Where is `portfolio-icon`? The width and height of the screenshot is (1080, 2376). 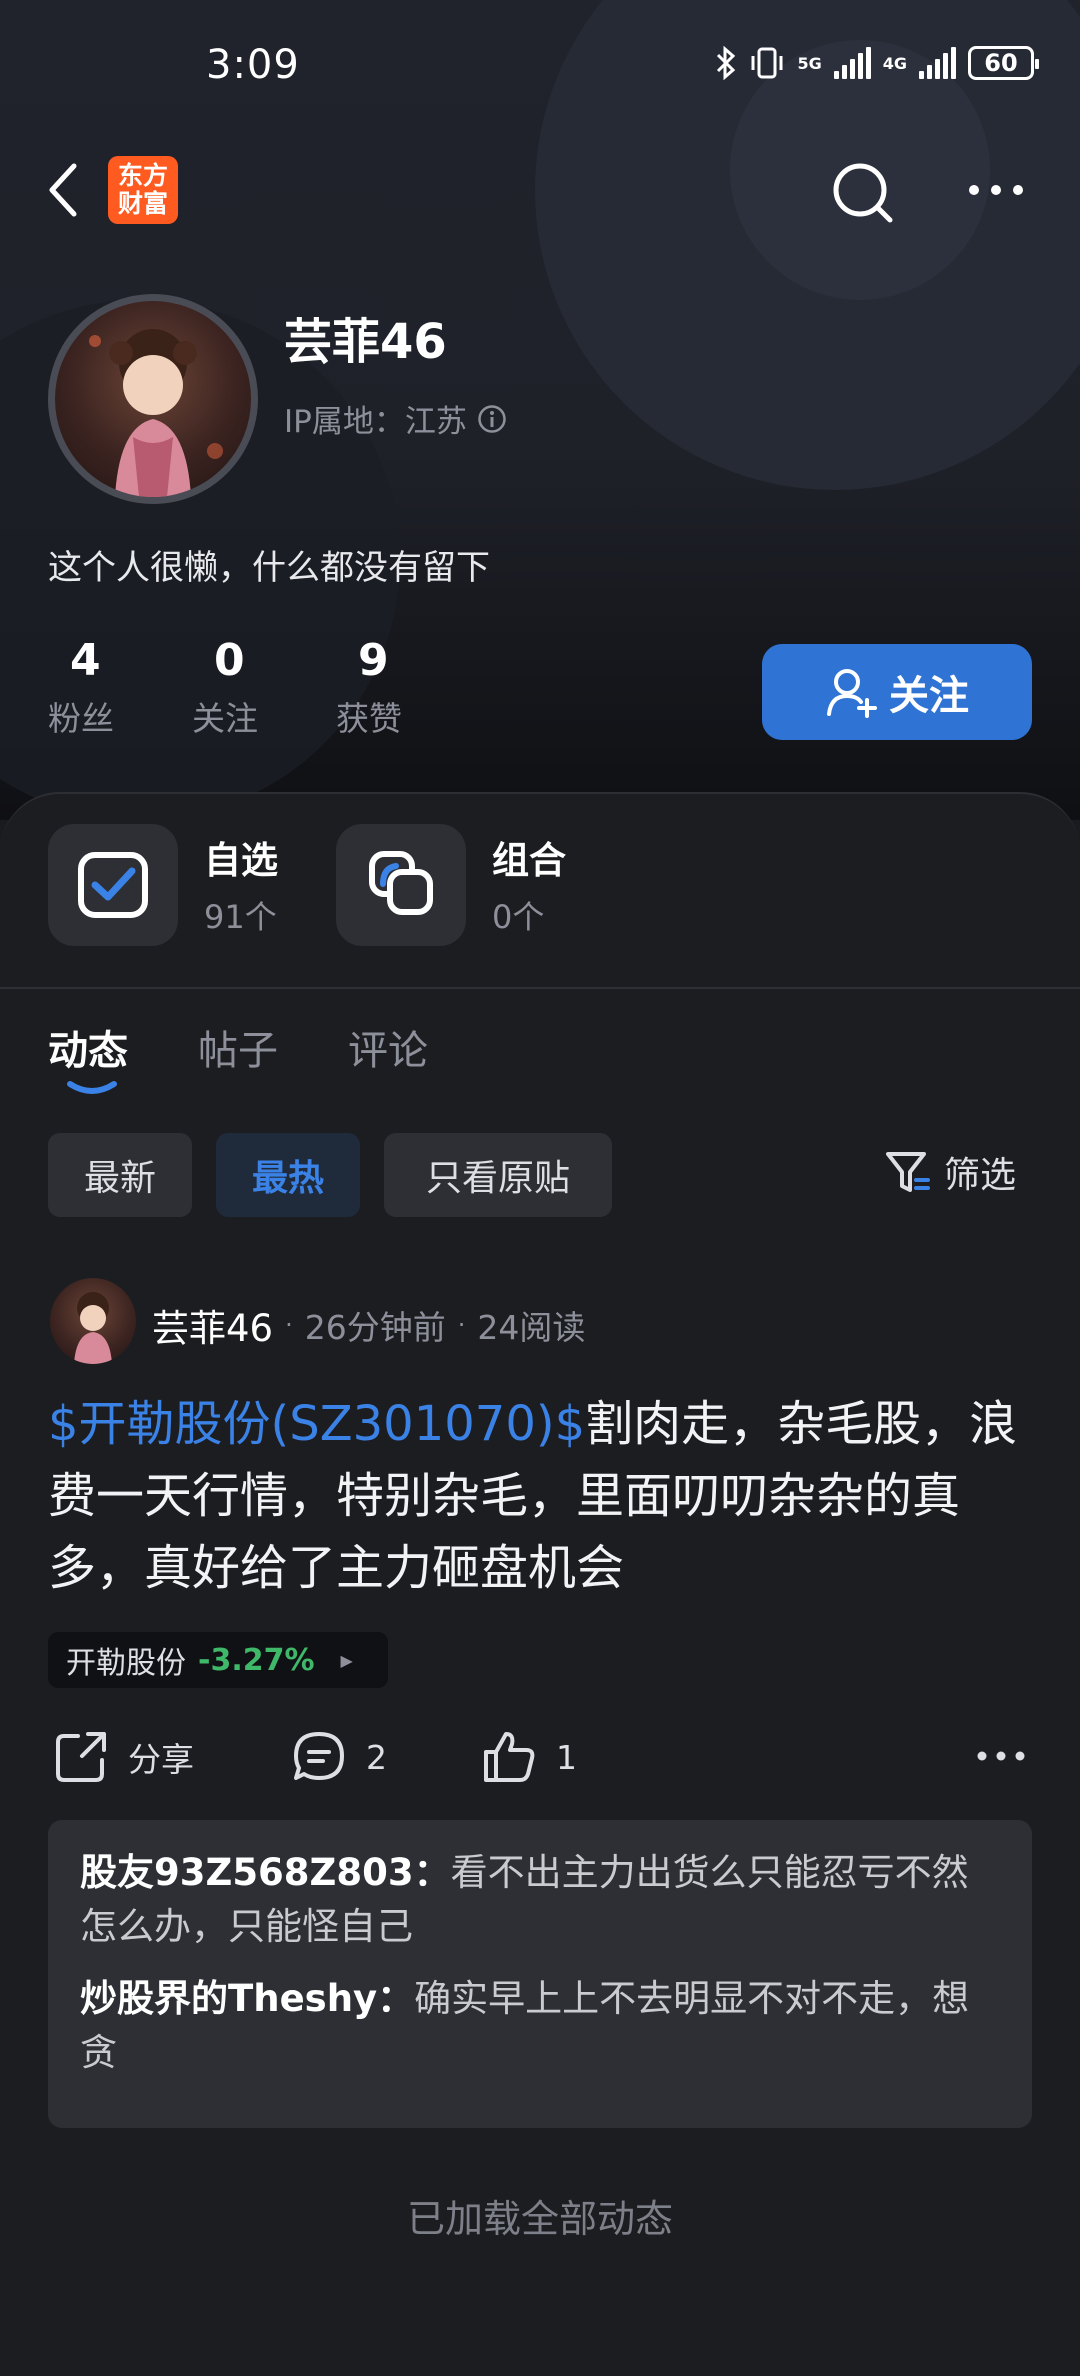 portfolio-icon is located at coordinates (401, 883).